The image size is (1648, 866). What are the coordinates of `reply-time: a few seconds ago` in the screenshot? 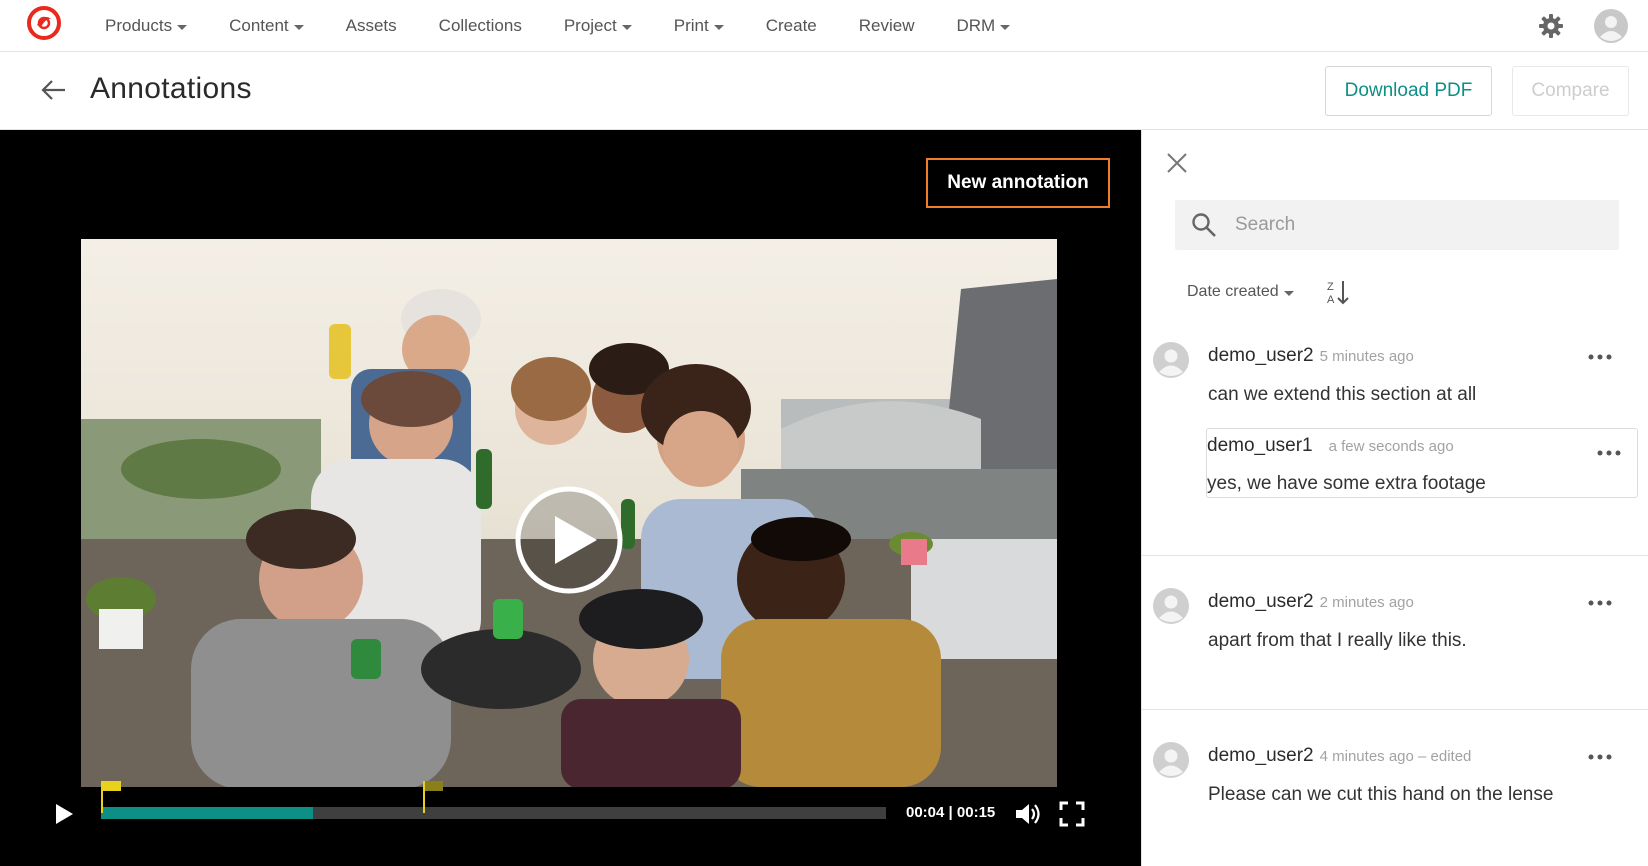 It's located at (1391, 446).